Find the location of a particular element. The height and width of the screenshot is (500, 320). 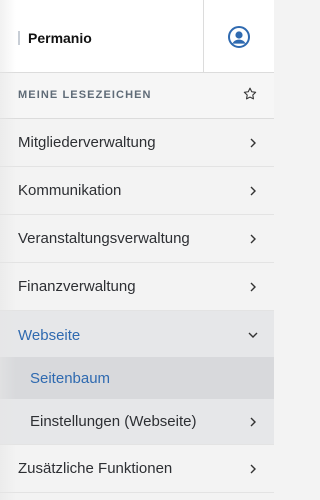

nav-item-finanzverwaltung: Finanzverwaltung is located at coordinates (137, 287).